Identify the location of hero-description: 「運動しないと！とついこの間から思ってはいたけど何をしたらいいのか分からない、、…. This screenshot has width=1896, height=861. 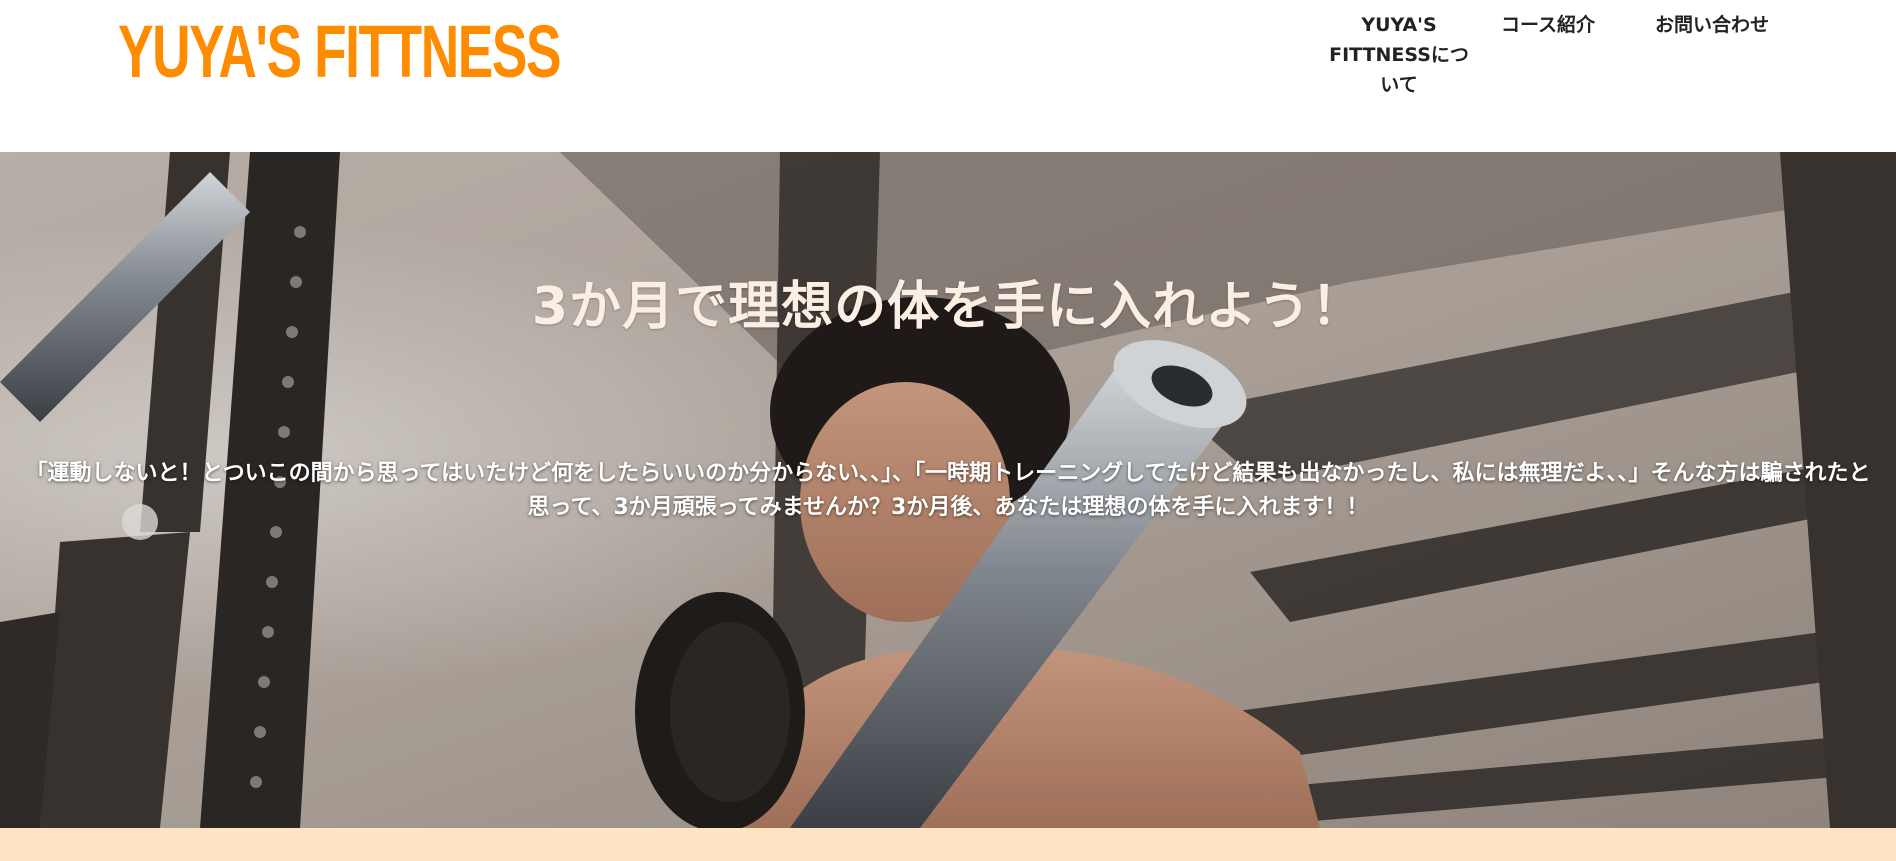
(948, 490).